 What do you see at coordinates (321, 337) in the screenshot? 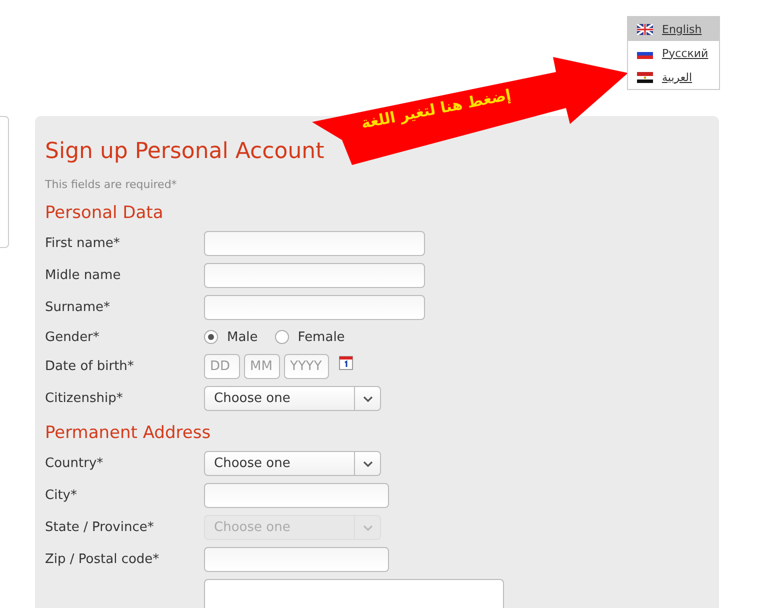
I see `radio-label: Female` at bounding box center [321, 337].